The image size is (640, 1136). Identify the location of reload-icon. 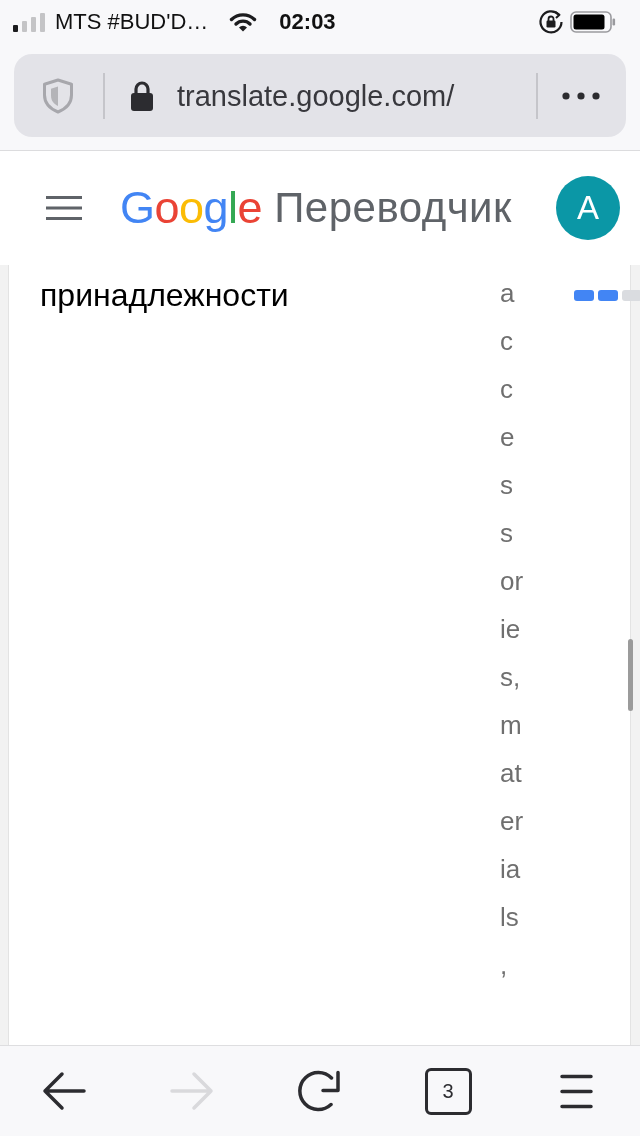
(320, 1091).